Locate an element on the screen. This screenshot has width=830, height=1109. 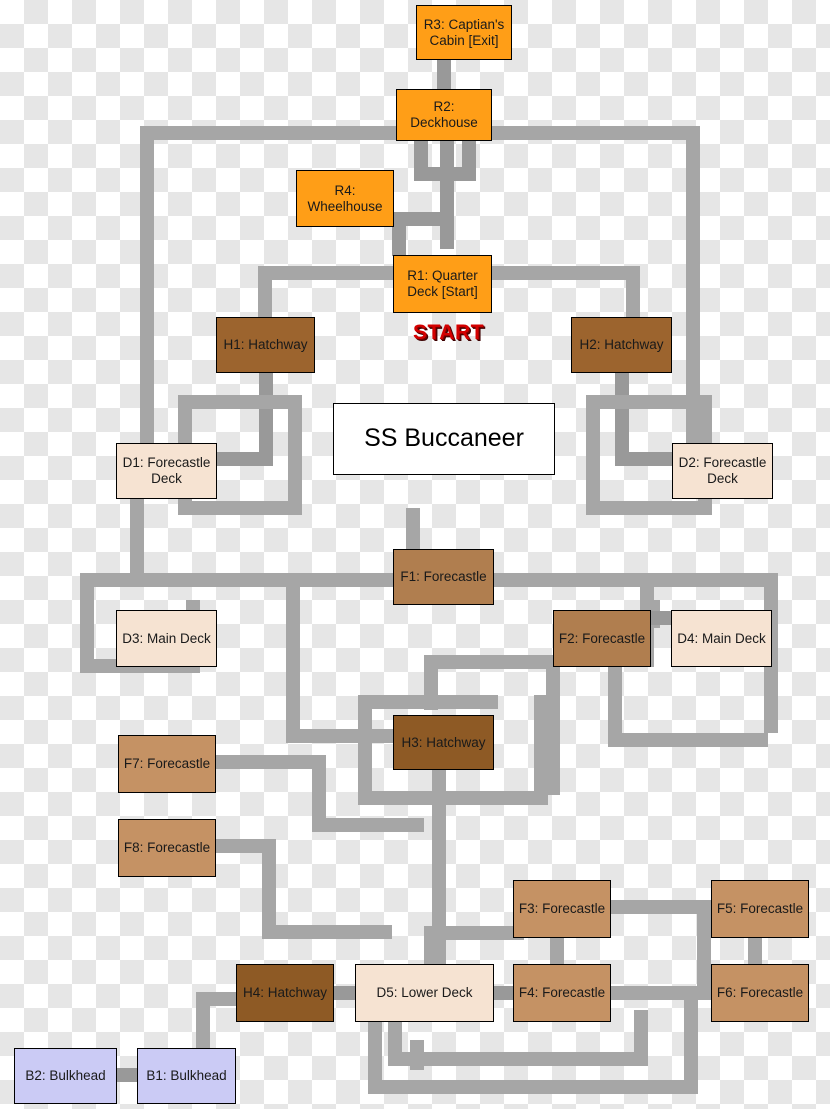
room-node-h3: H3: Hatchway is located at coordinates (443, 742).